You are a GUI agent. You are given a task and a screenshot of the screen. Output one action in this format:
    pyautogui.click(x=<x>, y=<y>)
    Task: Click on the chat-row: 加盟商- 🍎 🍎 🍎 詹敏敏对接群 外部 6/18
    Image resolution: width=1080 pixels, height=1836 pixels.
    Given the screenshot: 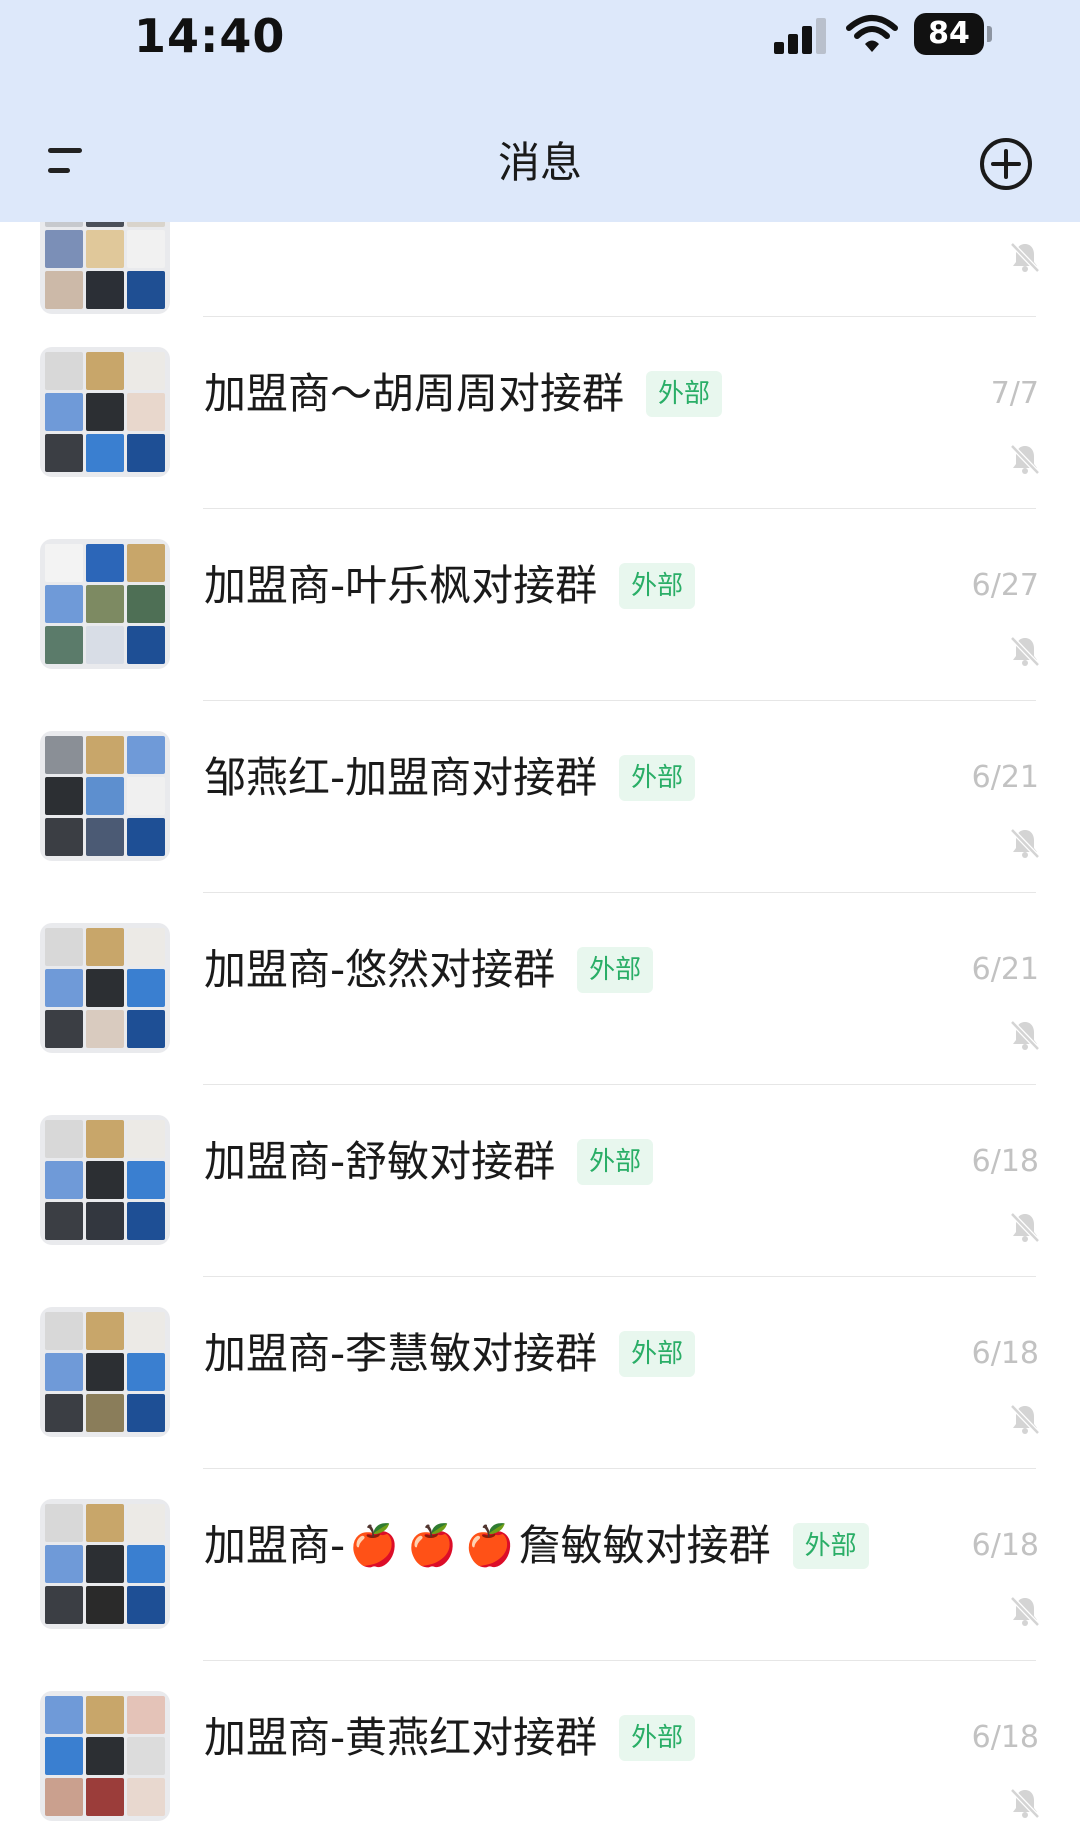 What is the action you would take?
    pyautogui.click(x=540, y=1564)
    